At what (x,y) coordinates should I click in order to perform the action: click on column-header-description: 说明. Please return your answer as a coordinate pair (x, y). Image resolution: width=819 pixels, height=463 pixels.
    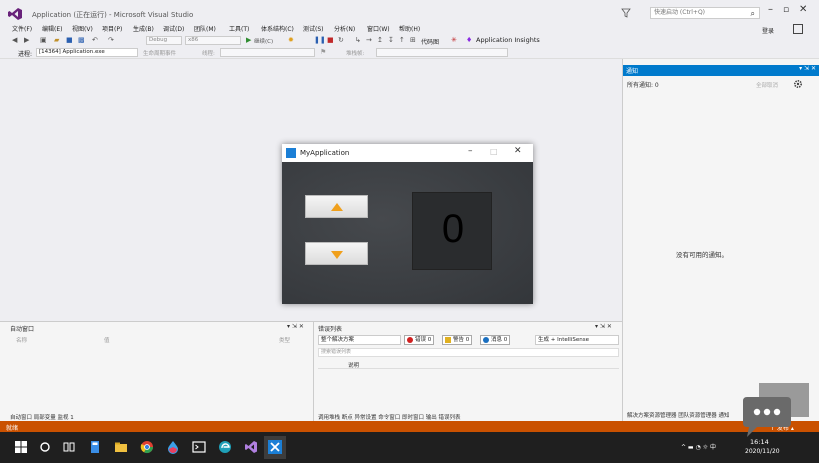
    Looking at the image, I should click on (353, 365).